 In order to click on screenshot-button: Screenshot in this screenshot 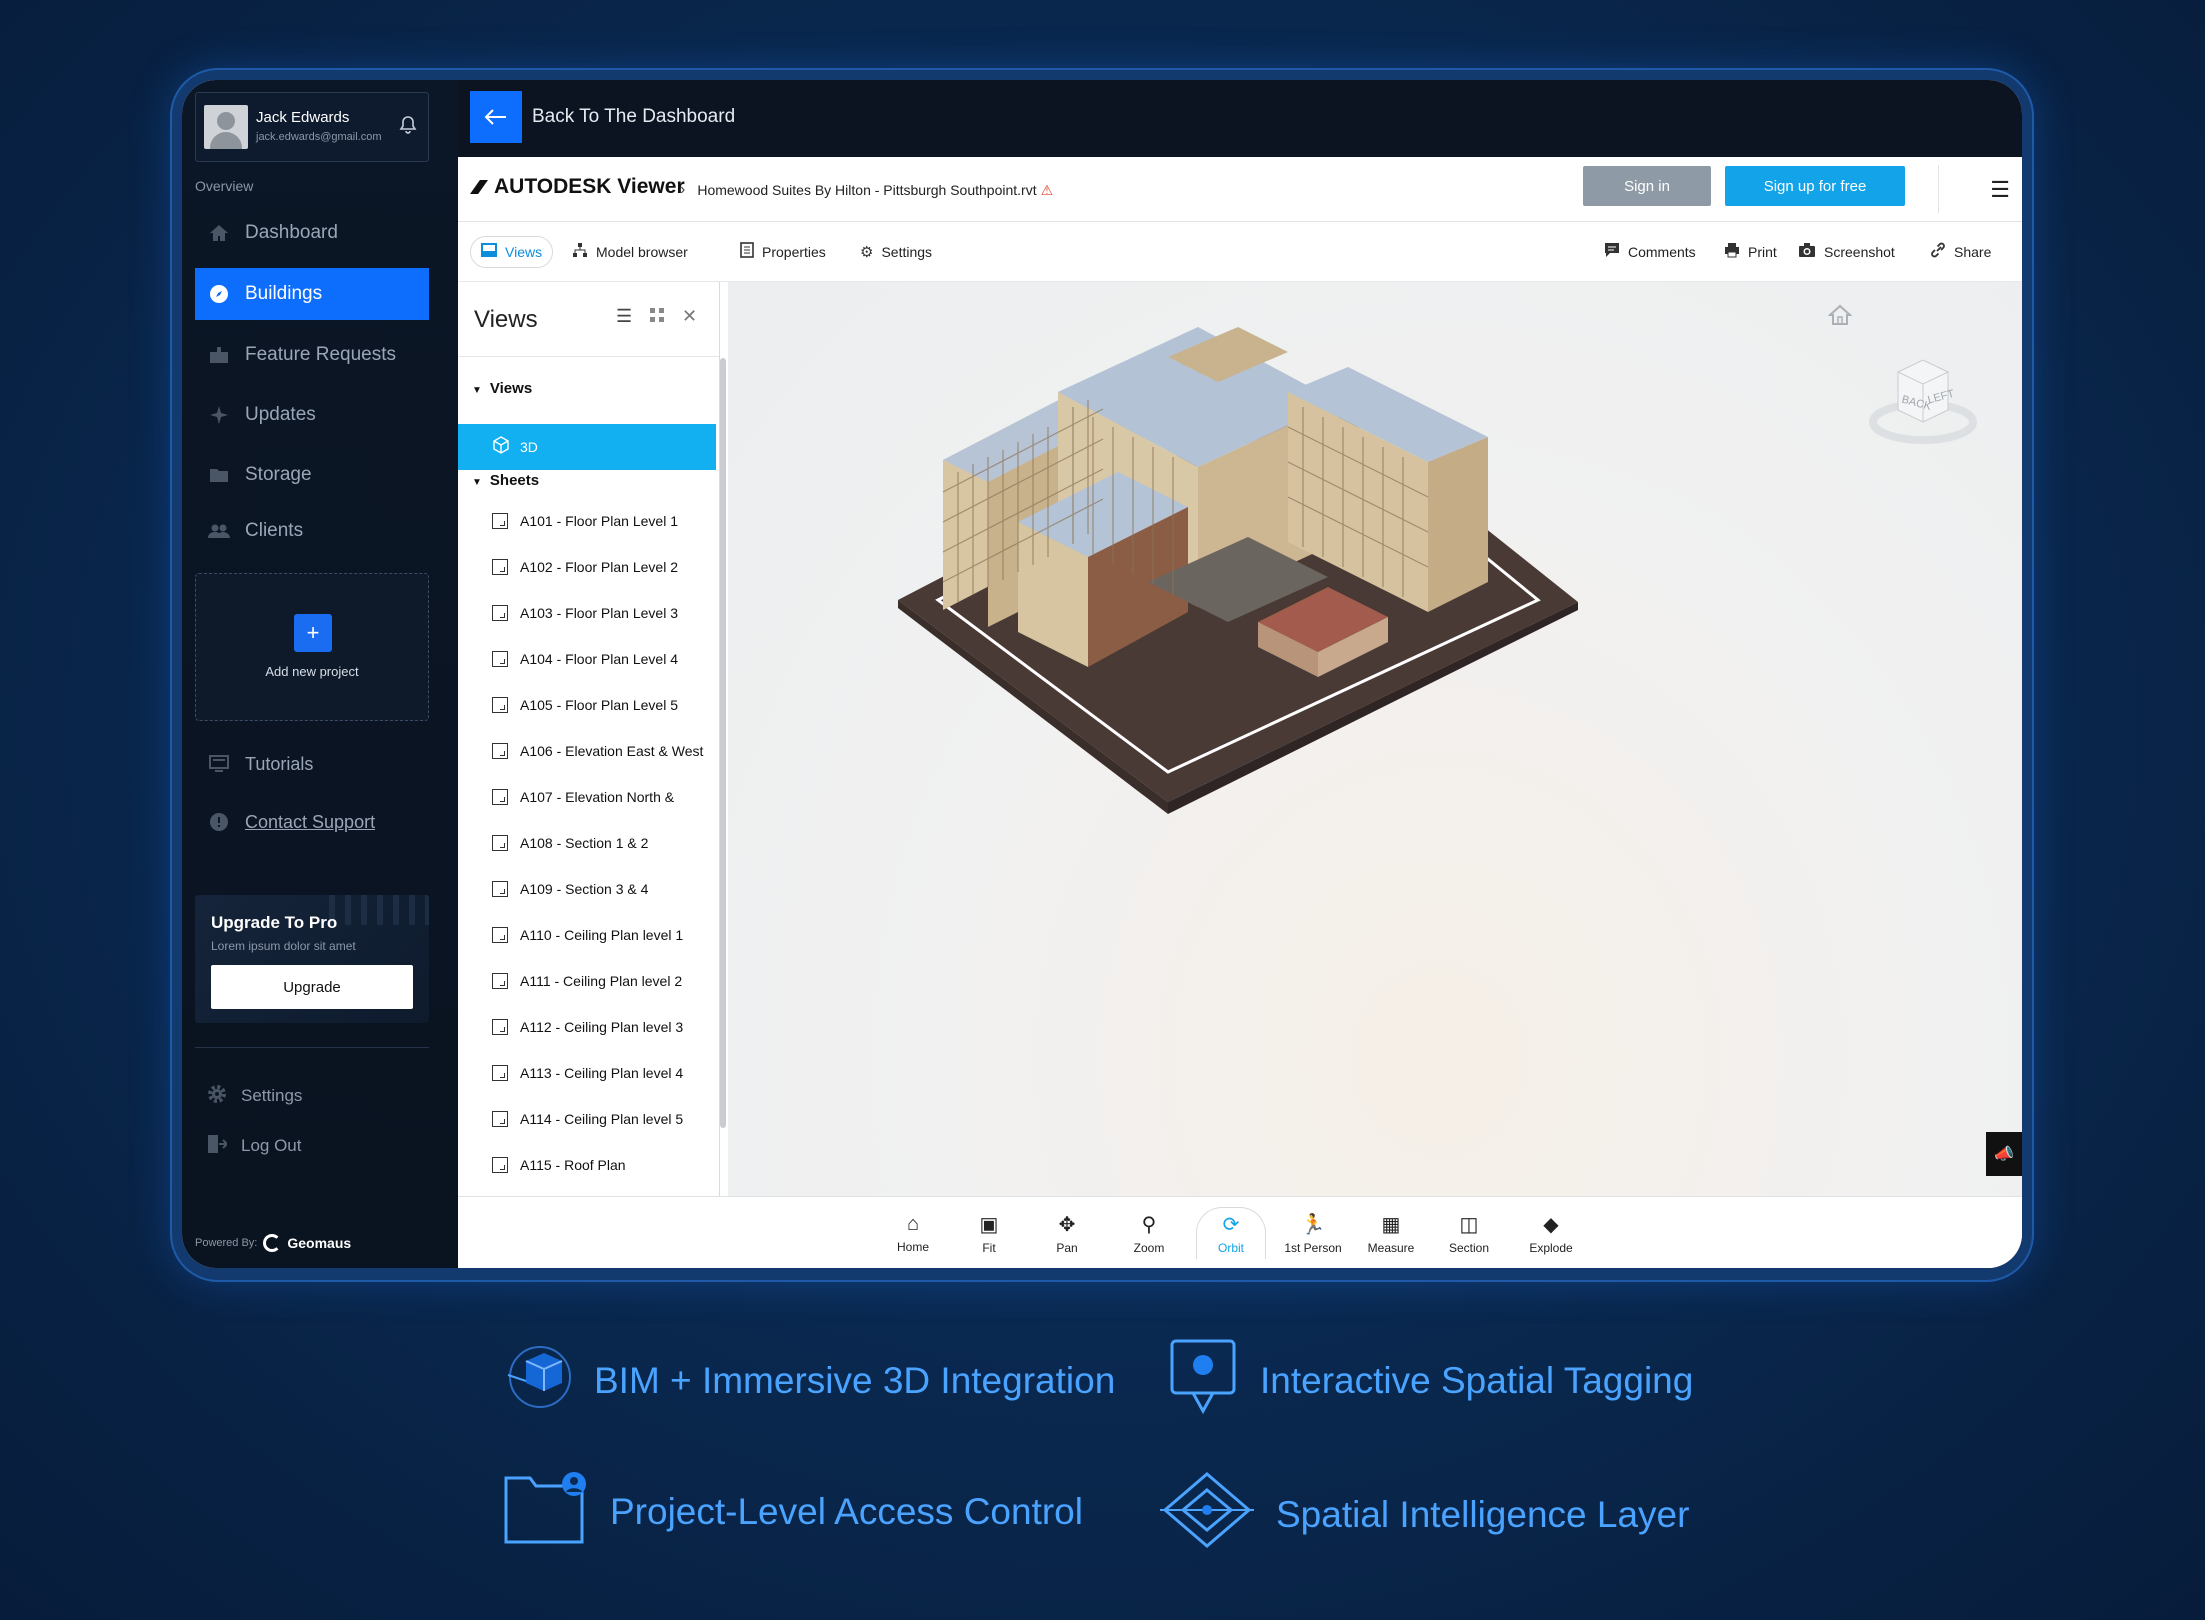, I will do `click(1846, 252)`.